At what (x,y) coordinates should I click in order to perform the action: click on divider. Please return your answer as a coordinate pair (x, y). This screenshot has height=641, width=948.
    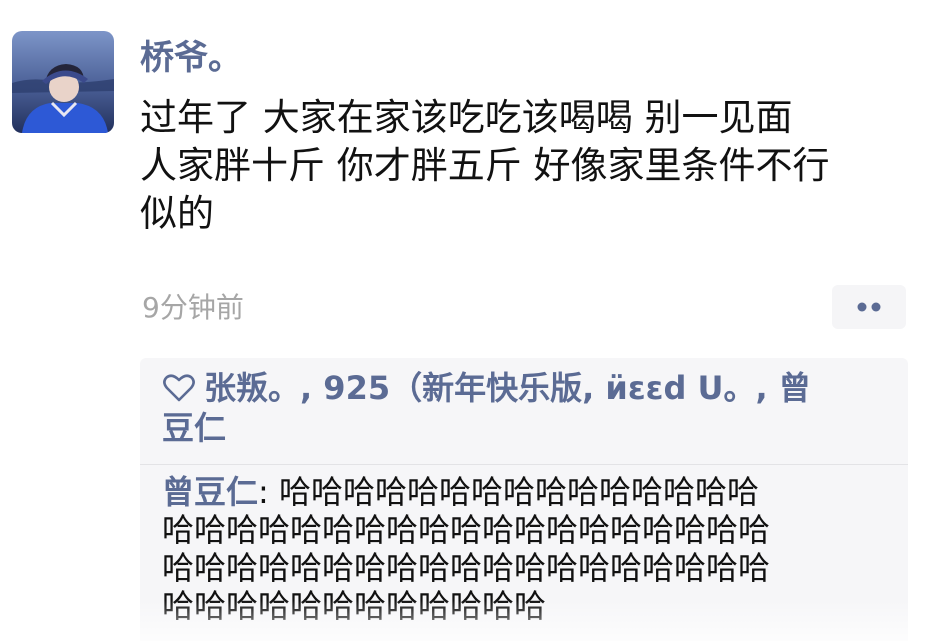
    Looking at the image, I should click on (524, 464).